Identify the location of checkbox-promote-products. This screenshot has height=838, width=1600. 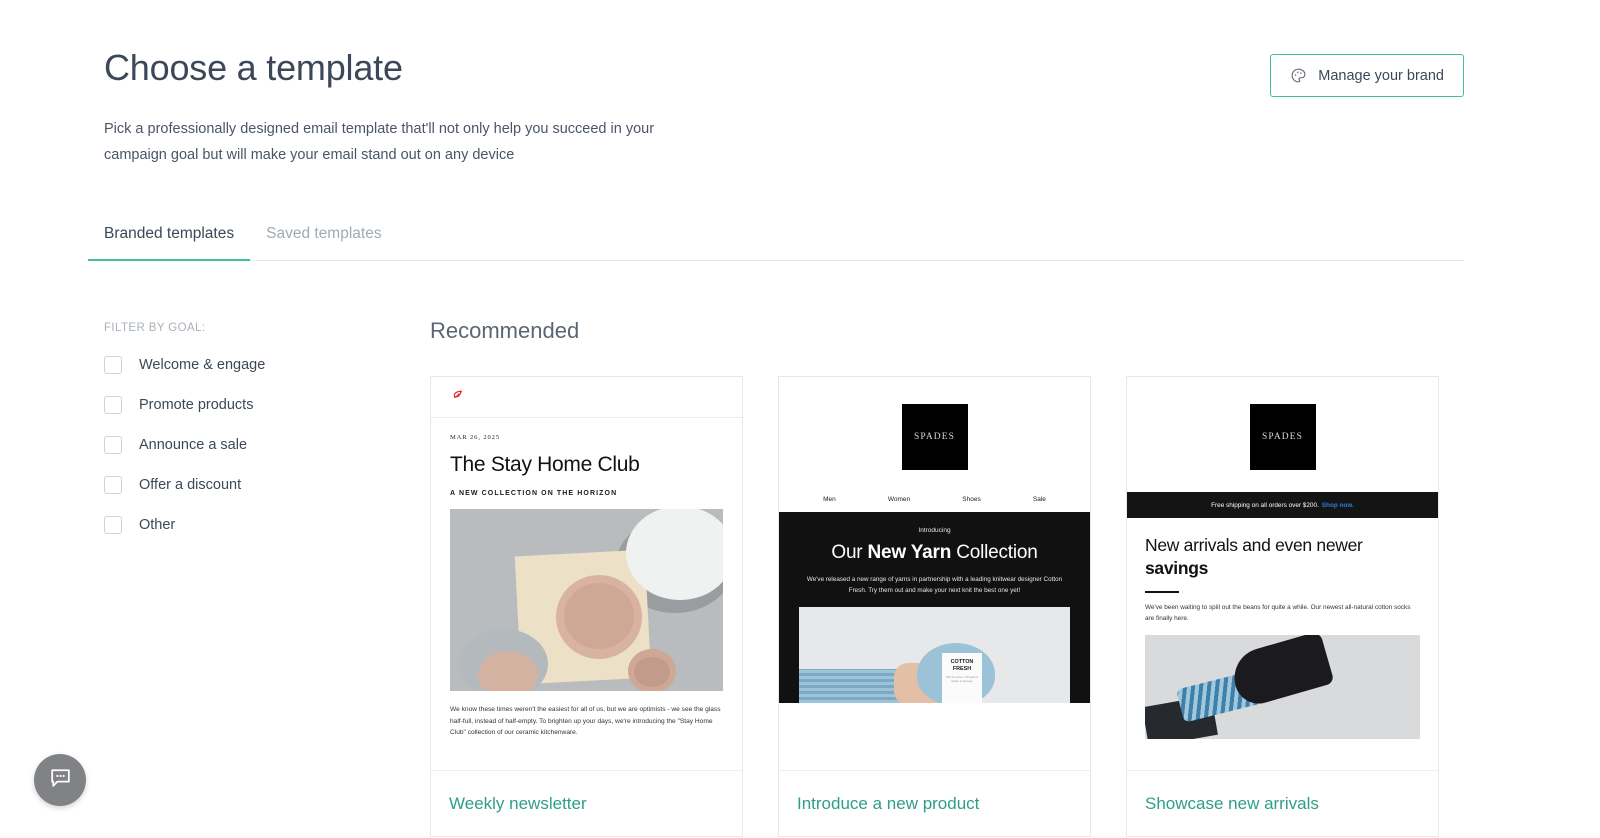
(113, 405).